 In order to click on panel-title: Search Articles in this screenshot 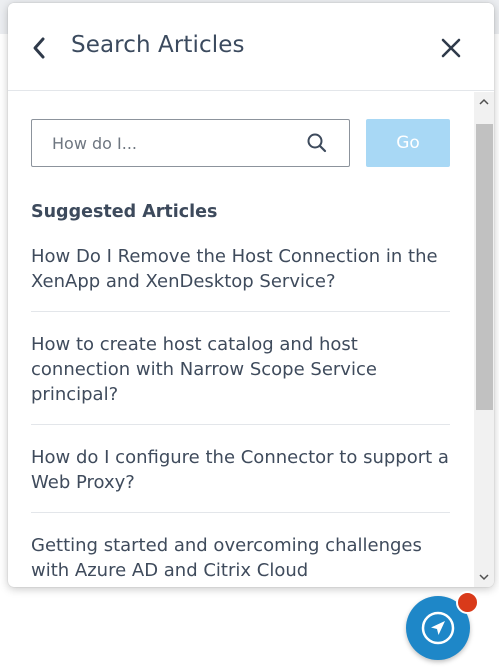, I will do `click(158, 45)`.